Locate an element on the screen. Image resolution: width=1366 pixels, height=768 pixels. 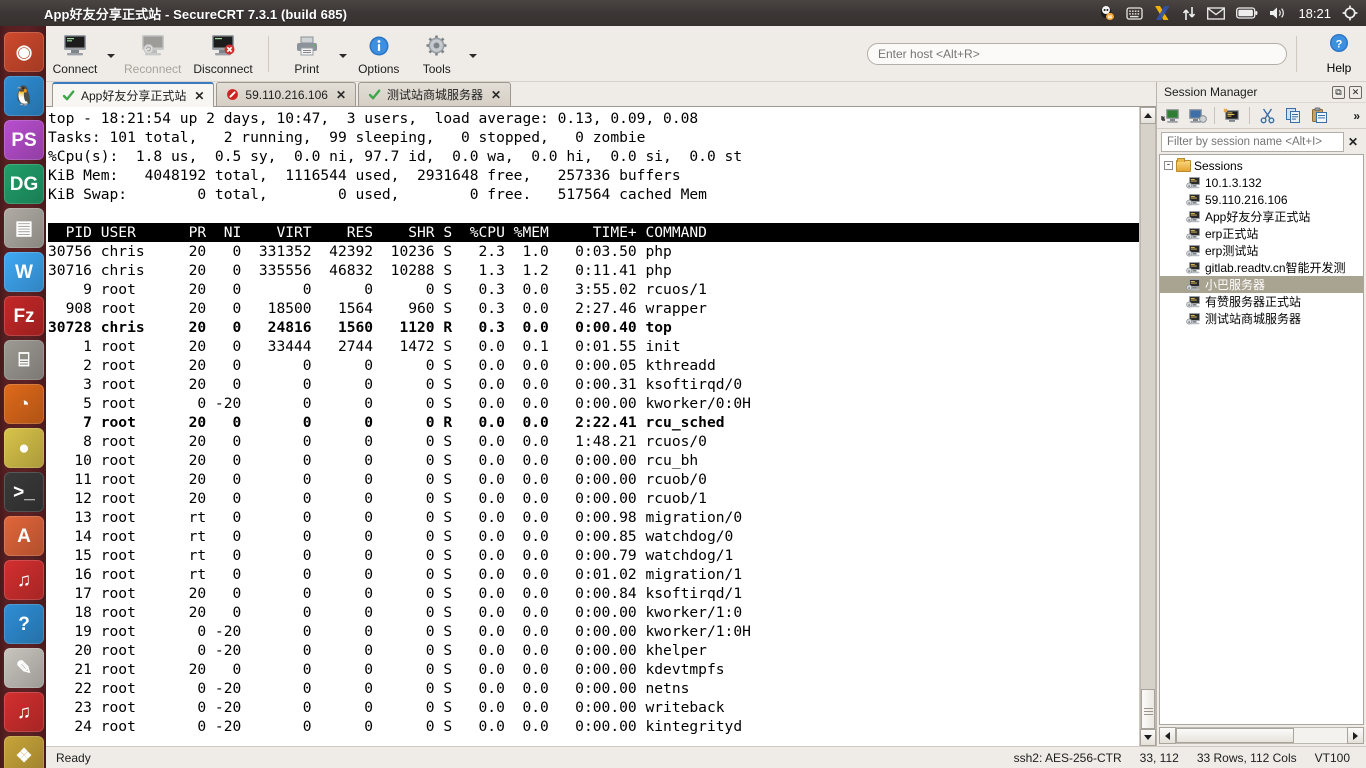
print-dropdown-arrow is located at coordinates (343, 54).